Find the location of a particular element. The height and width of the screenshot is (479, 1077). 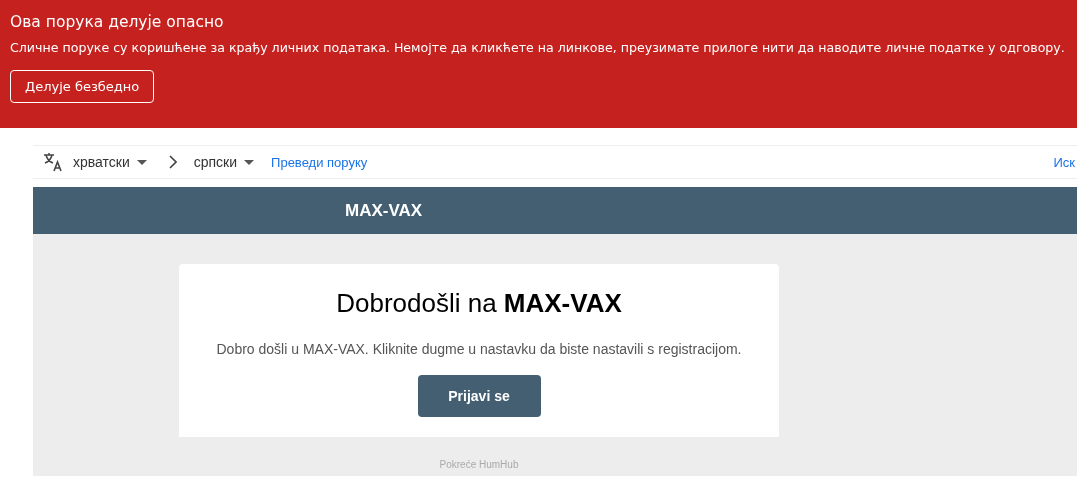

email-header-title: MAX-VAX is located at coordinates (384, 210).